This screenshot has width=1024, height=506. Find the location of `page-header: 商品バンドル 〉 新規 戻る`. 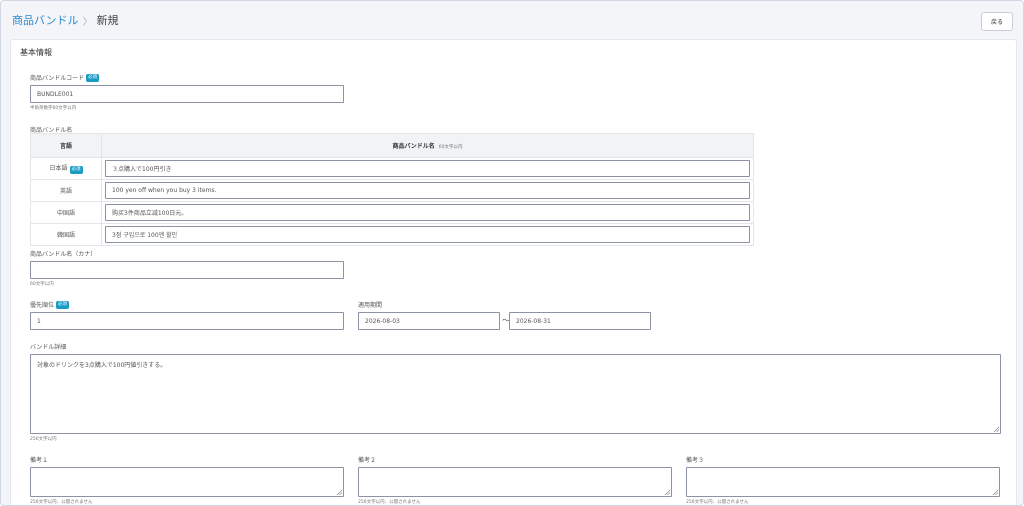

page-header: 商品バンドル 〉 新規 戻る is located at coordinates (512, 20).